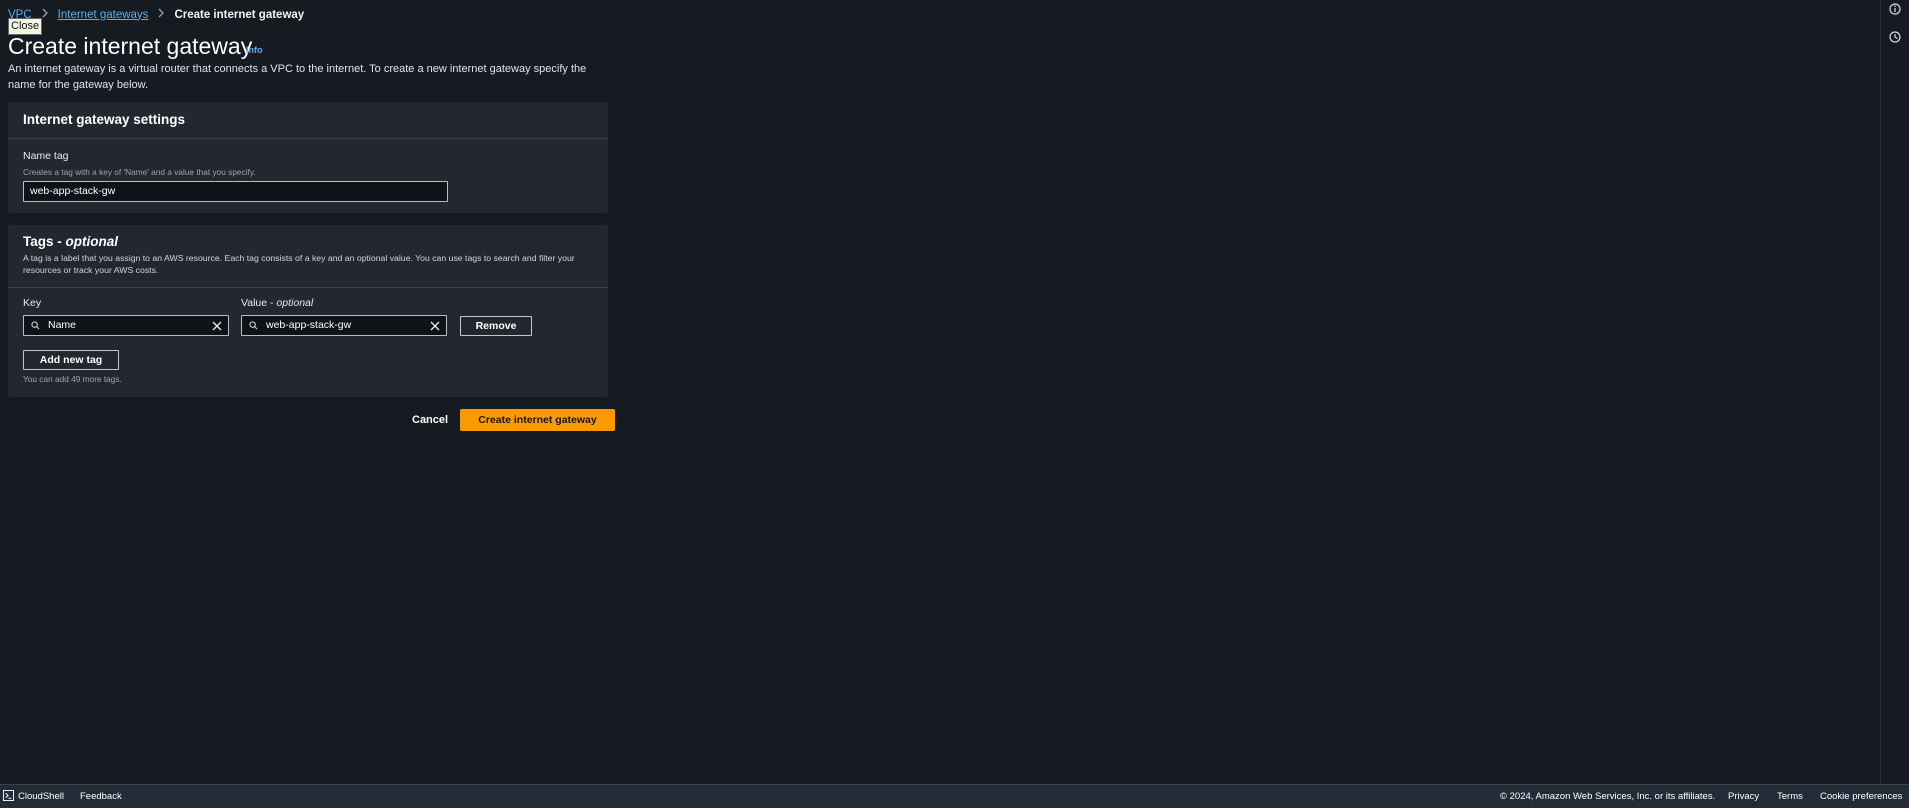  Describe the element at coordinates (104, 119) in the screenshot. I see `gateway-settings-title: Internet gateway settings` at that location.